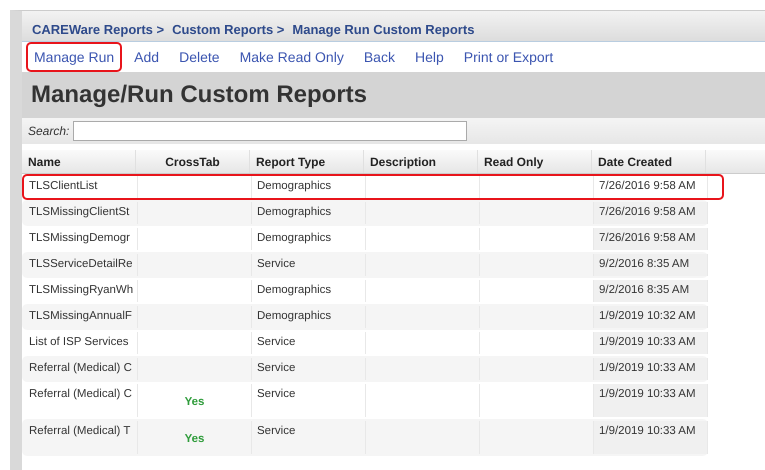 Image resolution: width=765 pixels, height=470 pixels. What do you see at coordinates (509, 57) in the screenshot?
I see `toolbar-link: Print or Export` at bounding box center [509, 57].